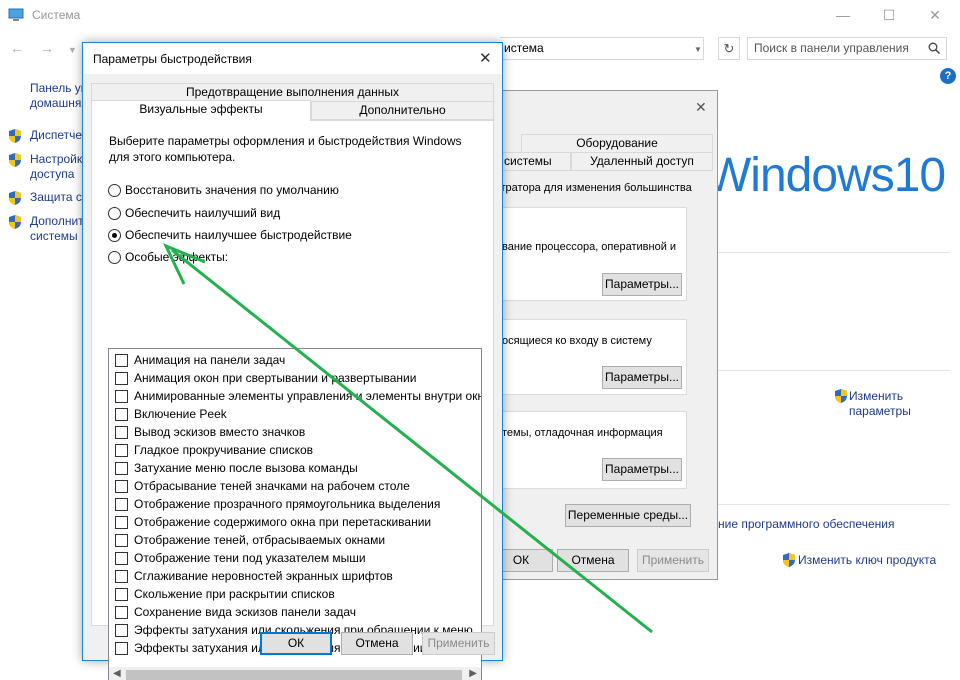  I want to click on minimize-button: —, so click(843, 15).